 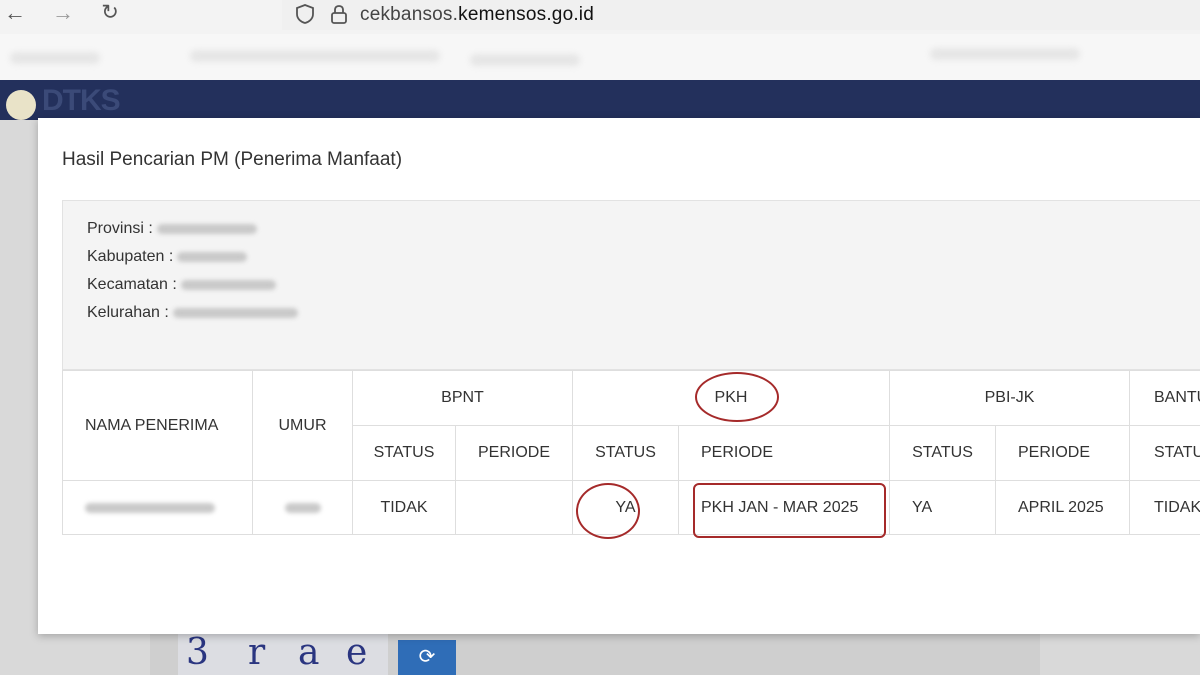 I want to click on captcha-refresh-button: ⟳, so click(x=427, y=657).